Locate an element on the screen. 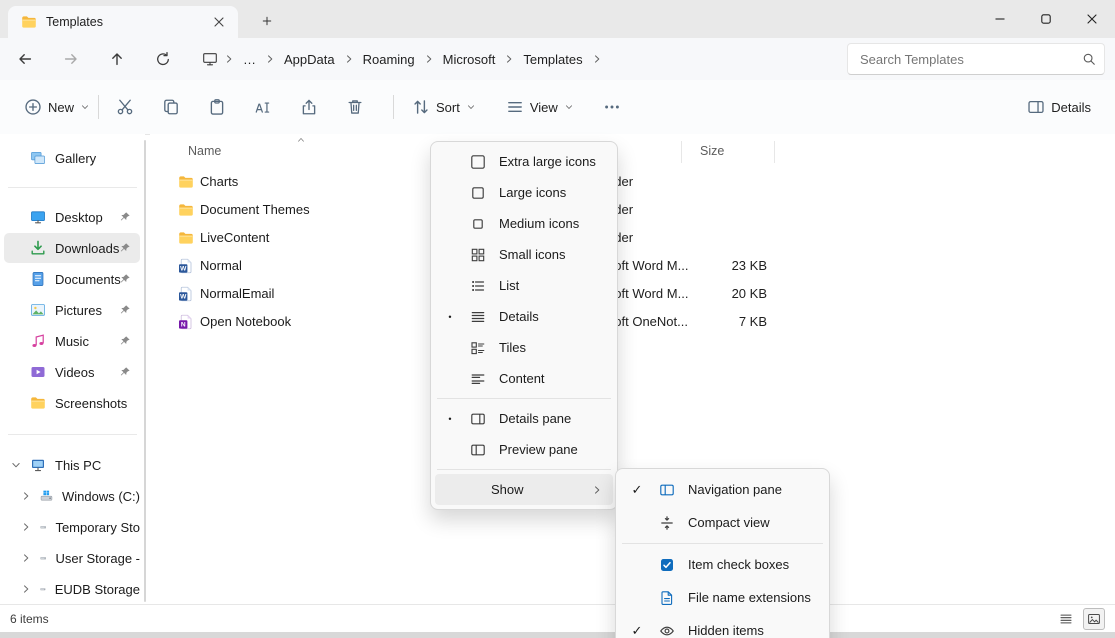  breadcrumb-appdata: AppData is located at coordinates (309, 59).